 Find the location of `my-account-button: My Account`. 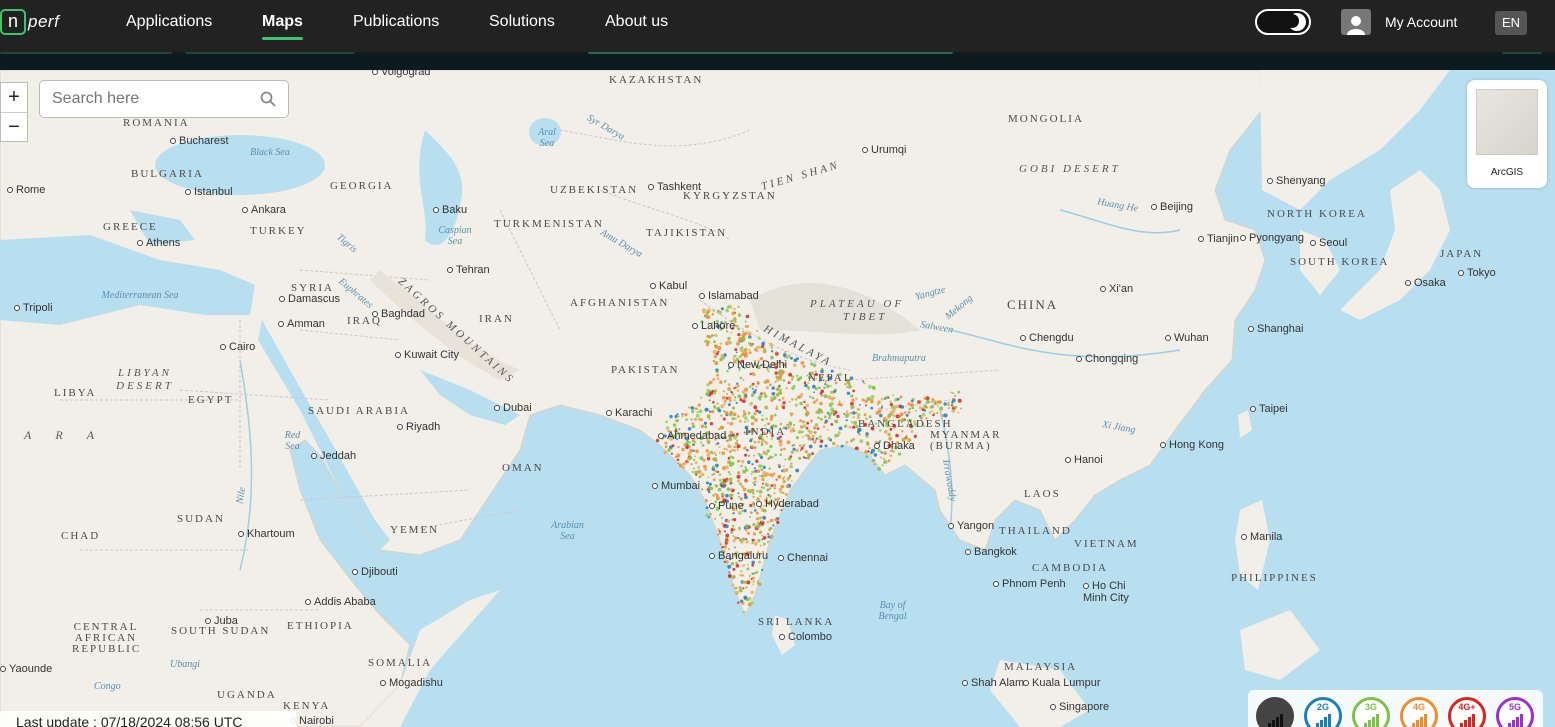

my-account-button: My Account is located at coordinates (1399, 22).